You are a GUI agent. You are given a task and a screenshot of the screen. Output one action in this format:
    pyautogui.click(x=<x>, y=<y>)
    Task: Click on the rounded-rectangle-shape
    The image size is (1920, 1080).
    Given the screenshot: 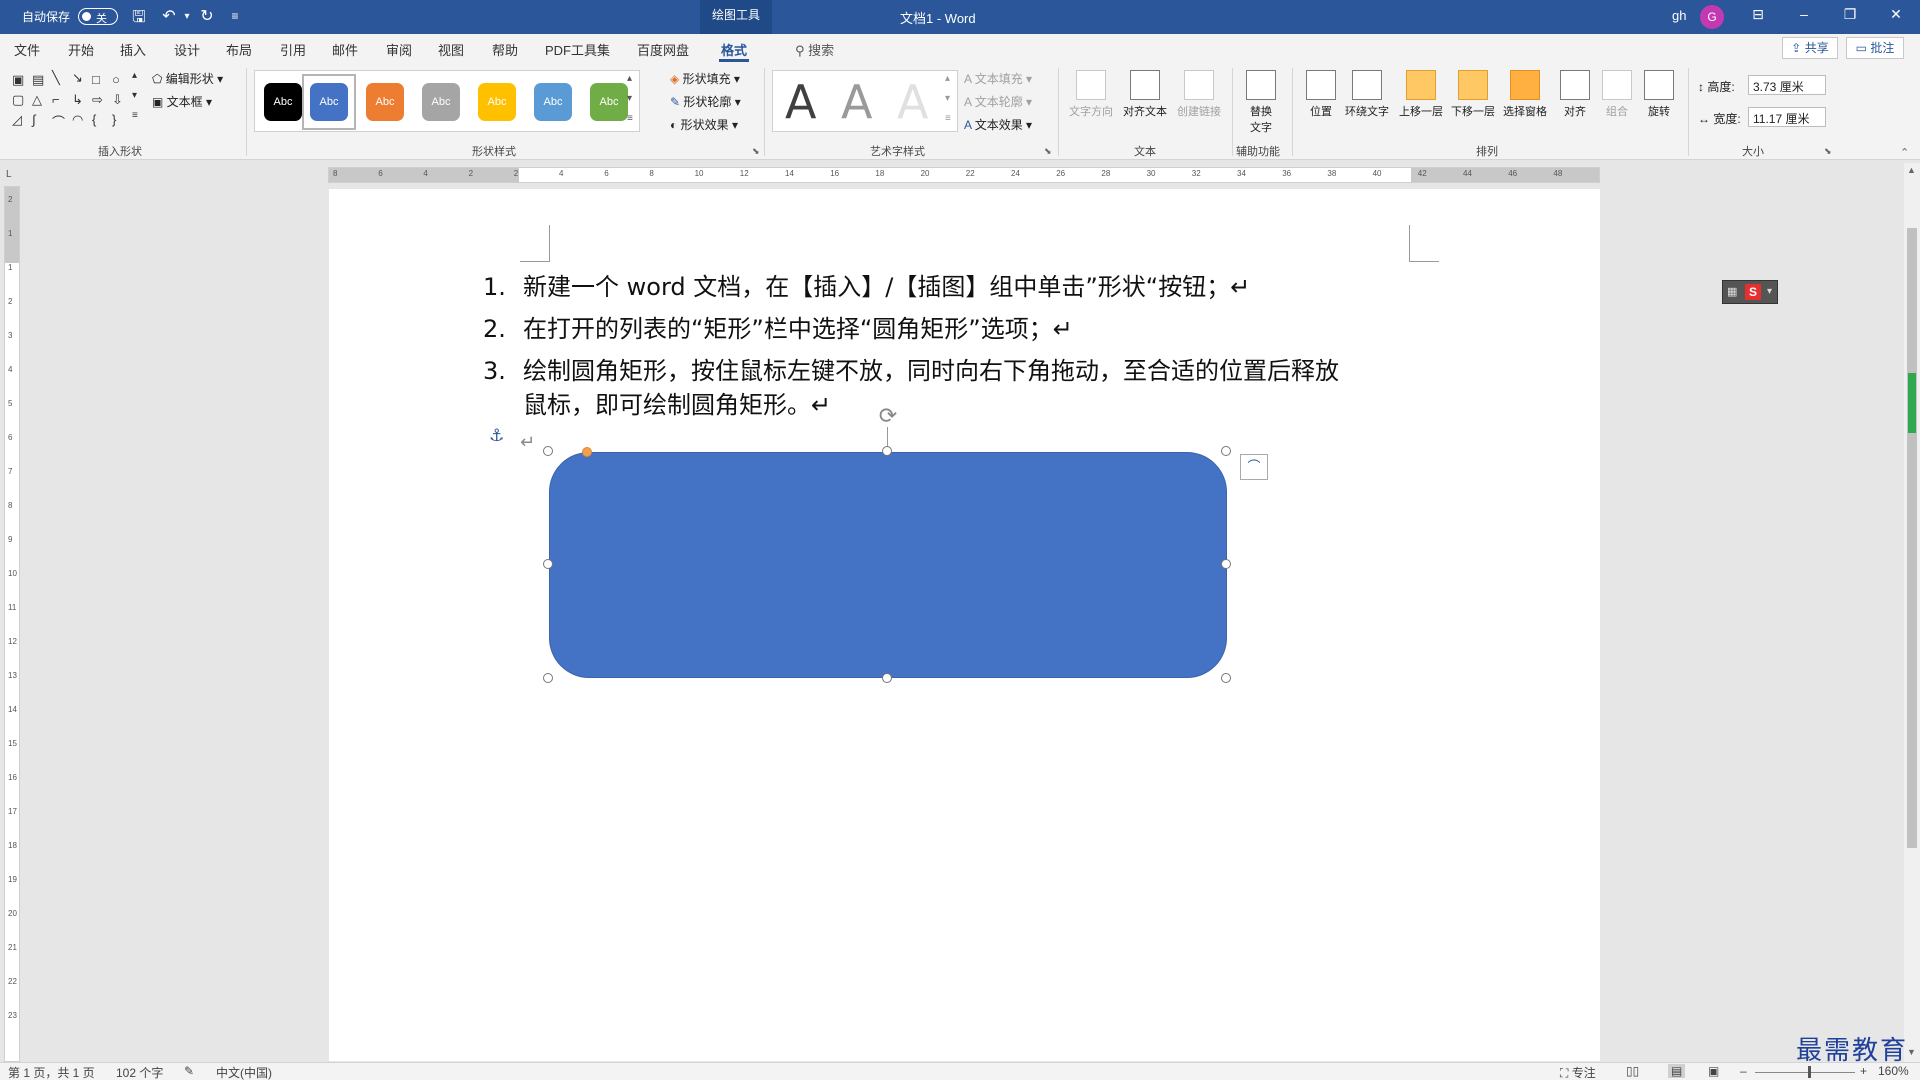 What is the action you would take?
    pyautogui.click(x=888, y=565)
    